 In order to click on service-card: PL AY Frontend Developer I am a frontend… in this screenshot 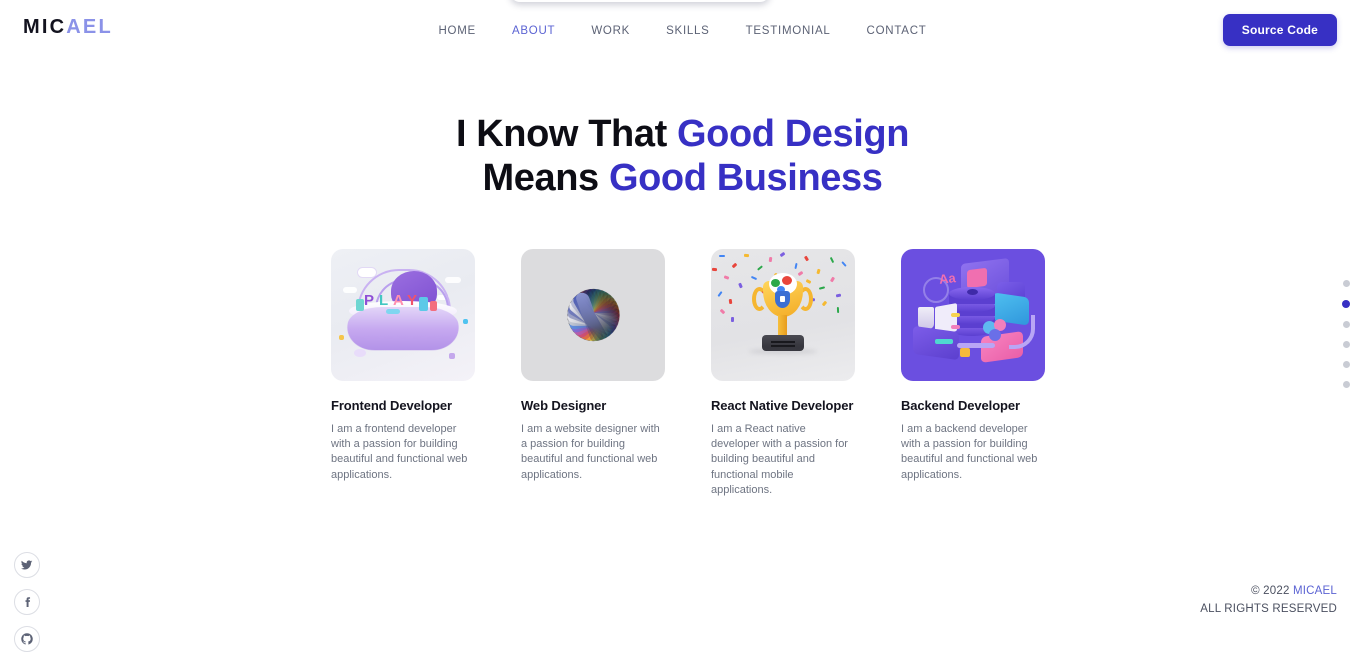, I will do `click(403, 373)`.